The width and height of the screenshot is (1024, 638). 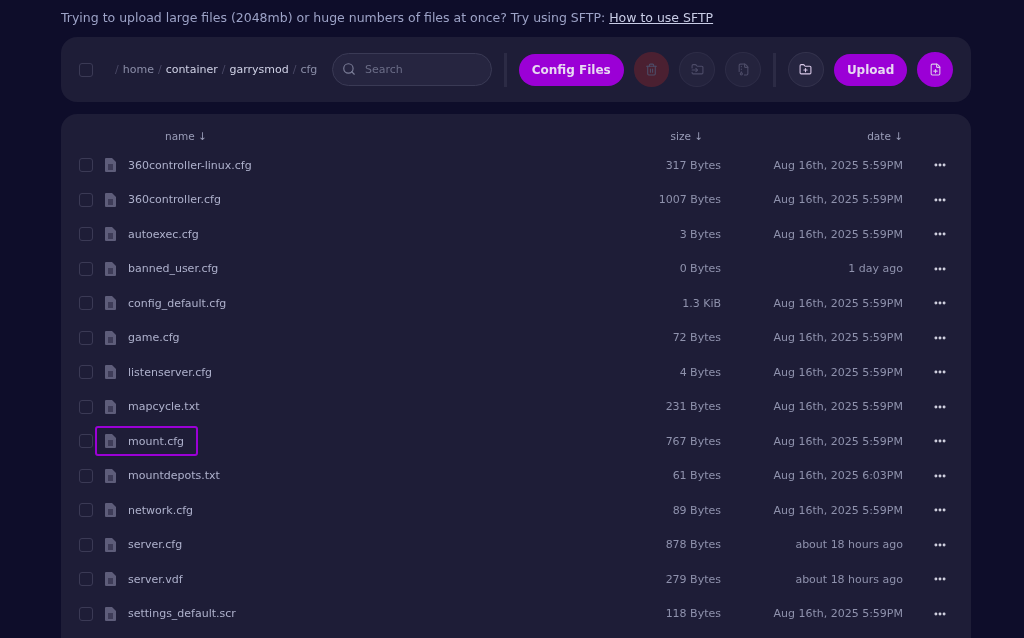 What do you see at coordinates (699, 372) in the screenshot?
I see `file-size: 4 Bytes` at bounding box center [699, 372].